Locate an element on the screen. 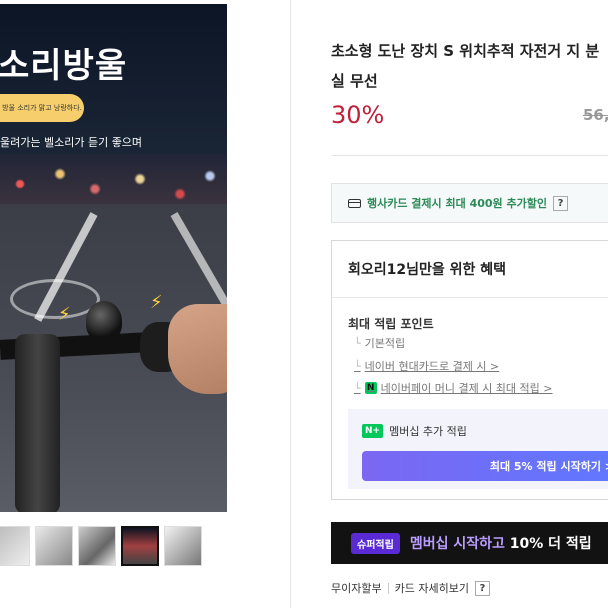  photo-subline: 울려가는 벨소리가 듣기 좋으며 is located at coordinates (71, 142).